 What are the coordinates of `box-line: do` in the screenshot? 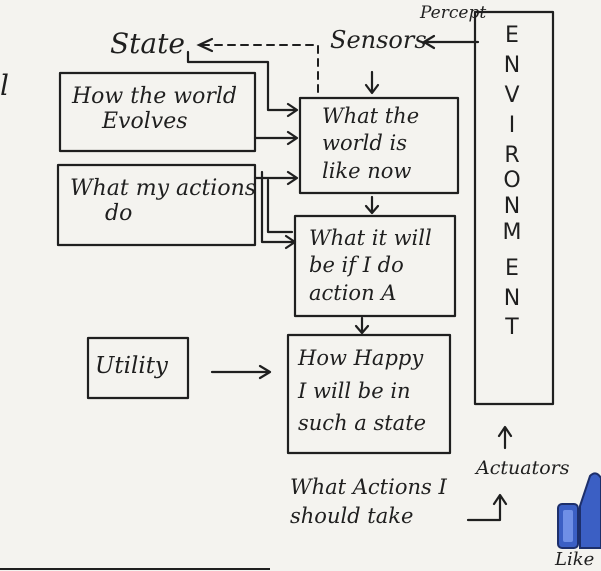 It's located at (119, 214).